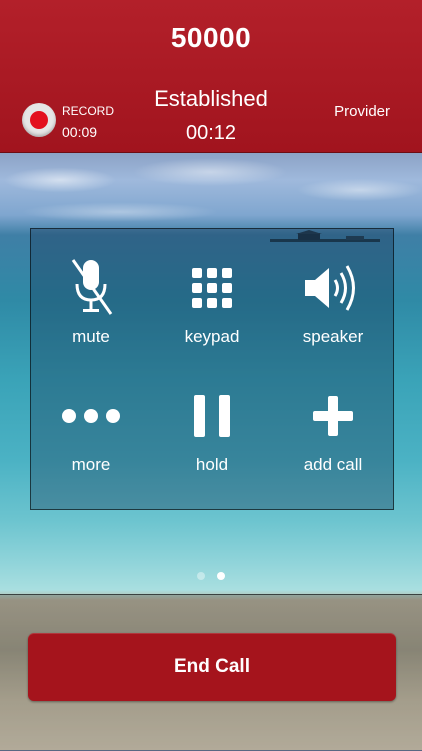 This screenshot has width=422, height=751. What do you see at coordinates (92, 287) in the screenshot?
I see `mic-off-icon` at bounding box center [92, 287].